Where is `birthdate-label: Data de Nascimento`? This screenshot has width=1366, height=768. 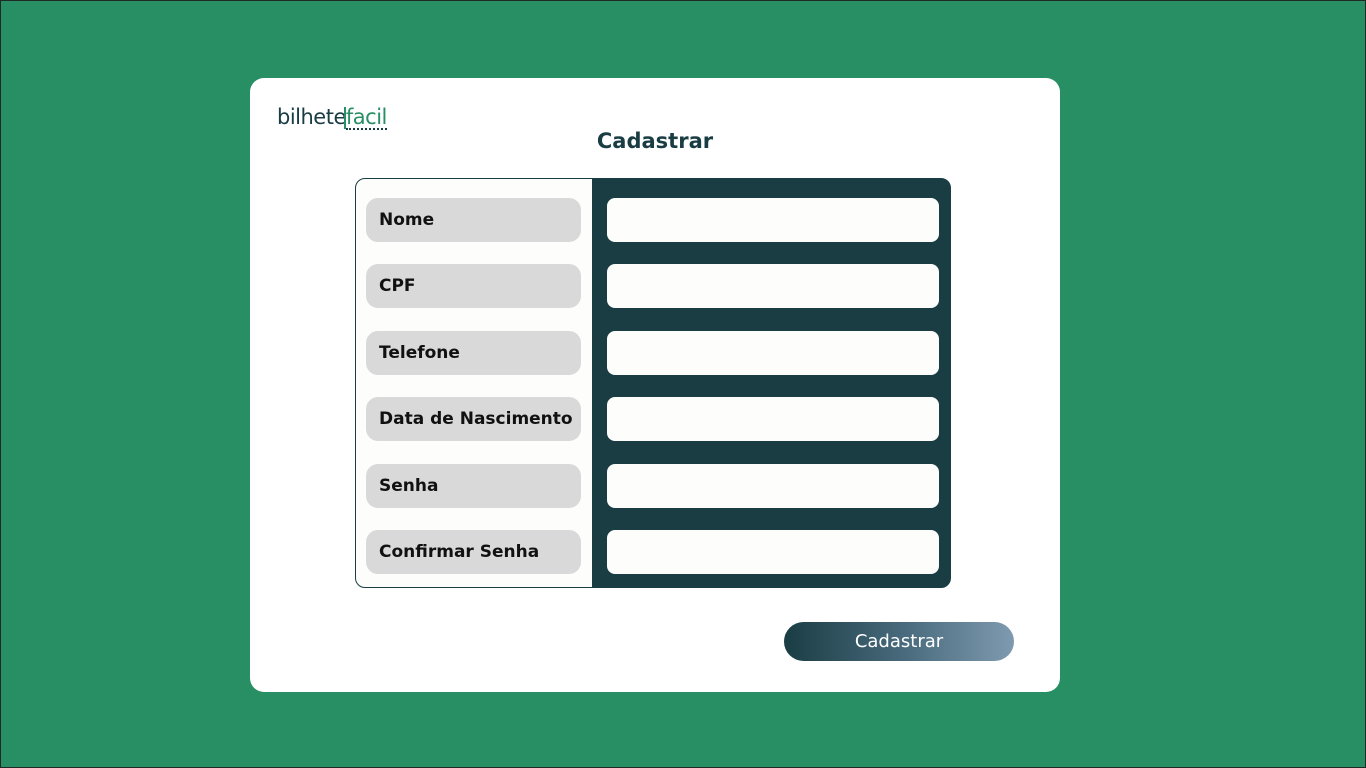 birthdate-label: Data de Nascimento is located at coordinates (473, 419).